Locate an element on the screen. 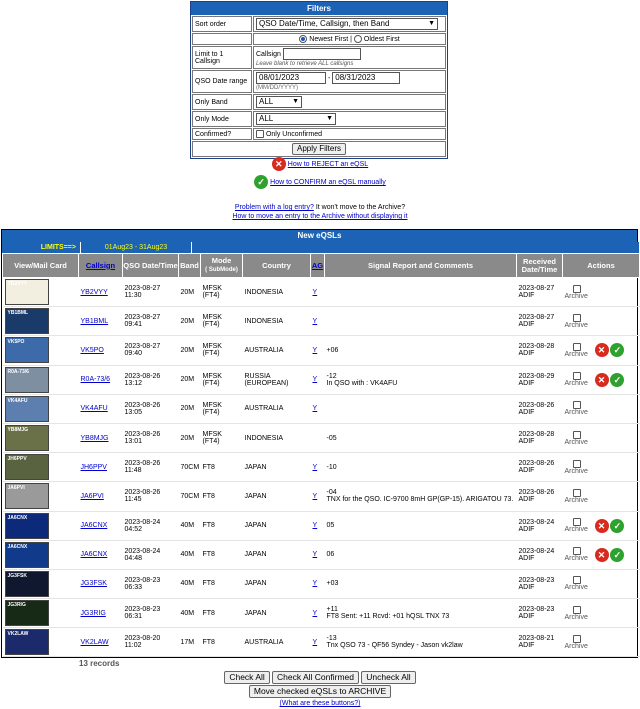  qso-date: 2023-08-26 is located at coordinates (142, 464).